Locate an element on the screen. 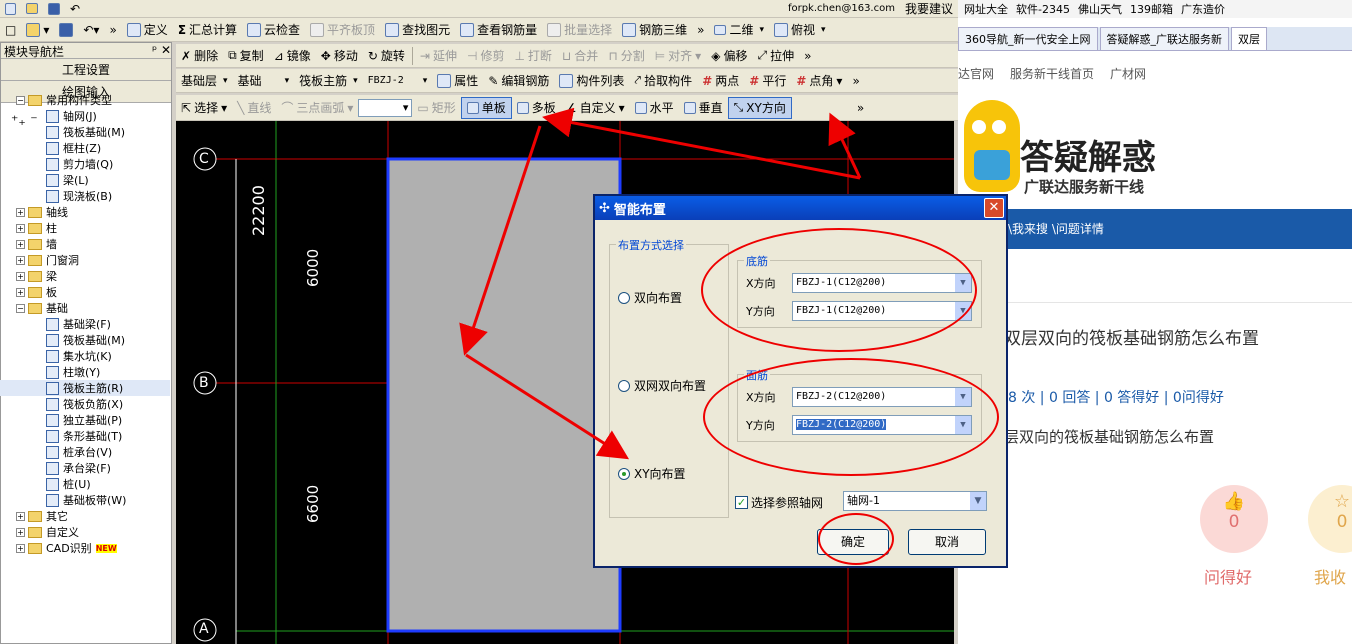  edit-rebar-button: ✎ 编辑钢筋 is located at coordinates (518, 81).